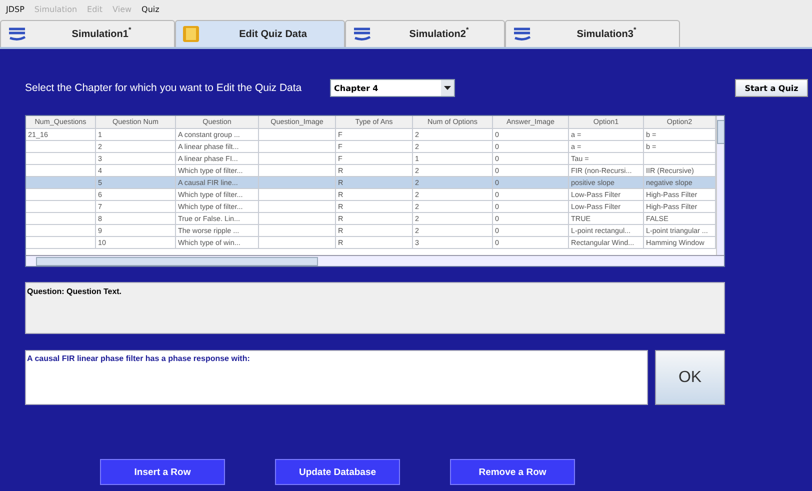  Describe the element at coordinates (191, 34) in the screenshot. I see `folder-icon` at that location.